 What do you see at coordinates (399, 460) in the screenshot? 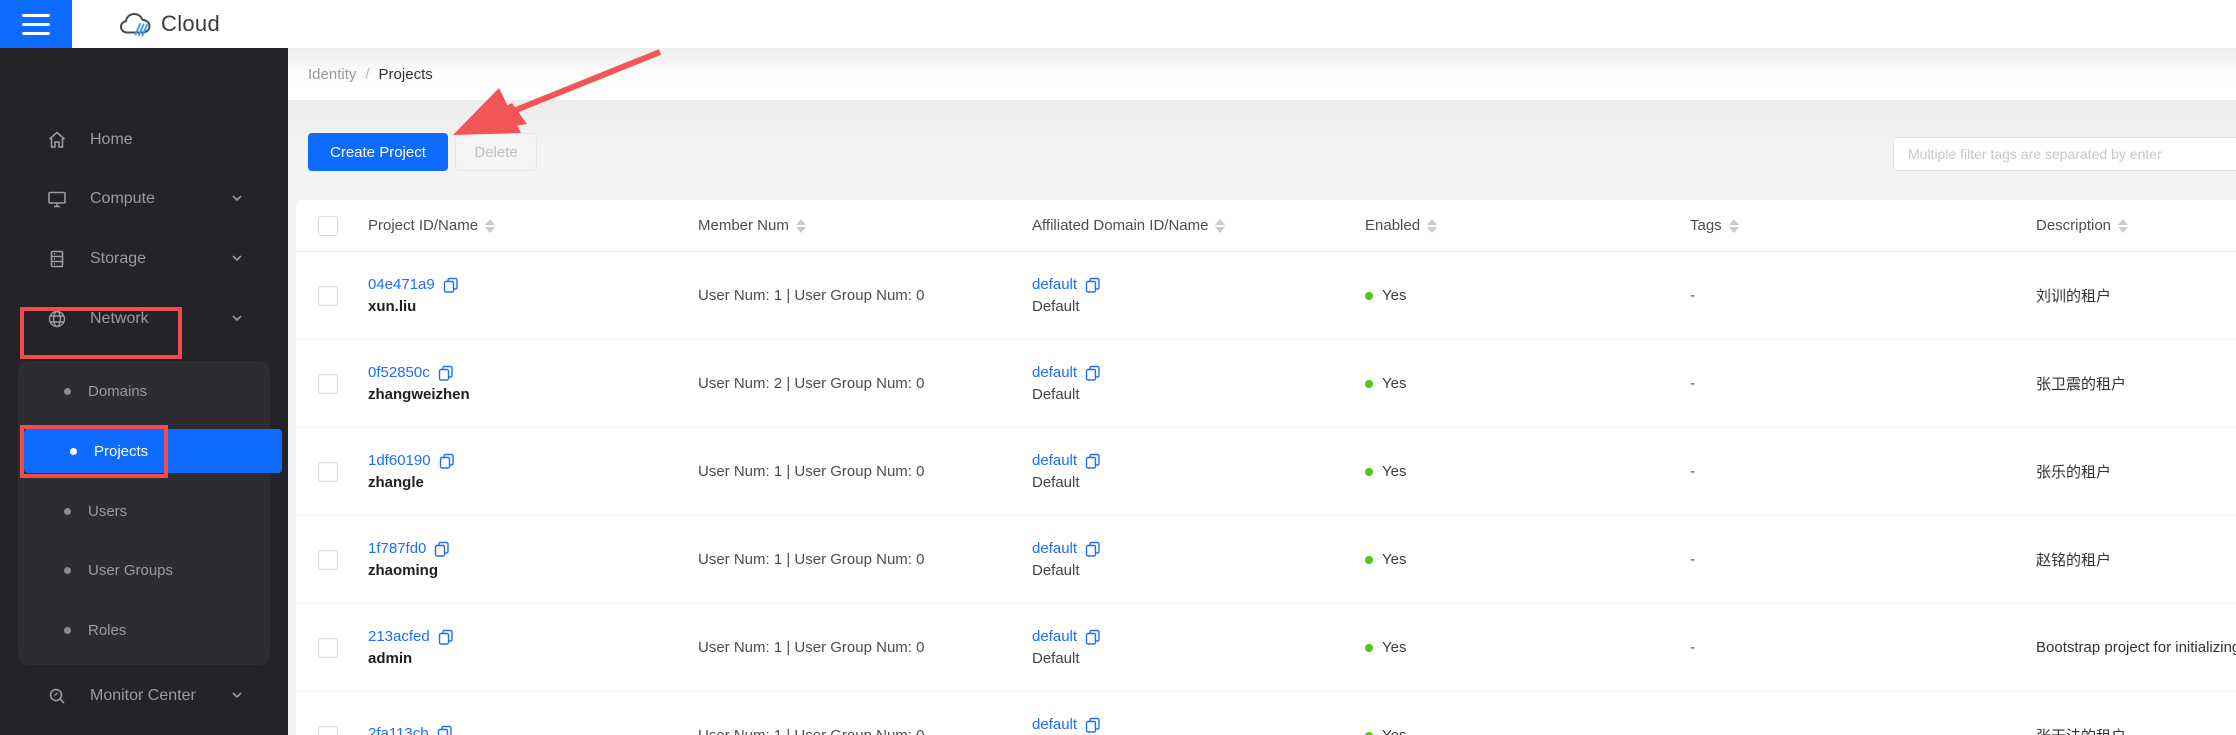
I see `project-id-link: 1df60190` at bounding box center [399, 460].